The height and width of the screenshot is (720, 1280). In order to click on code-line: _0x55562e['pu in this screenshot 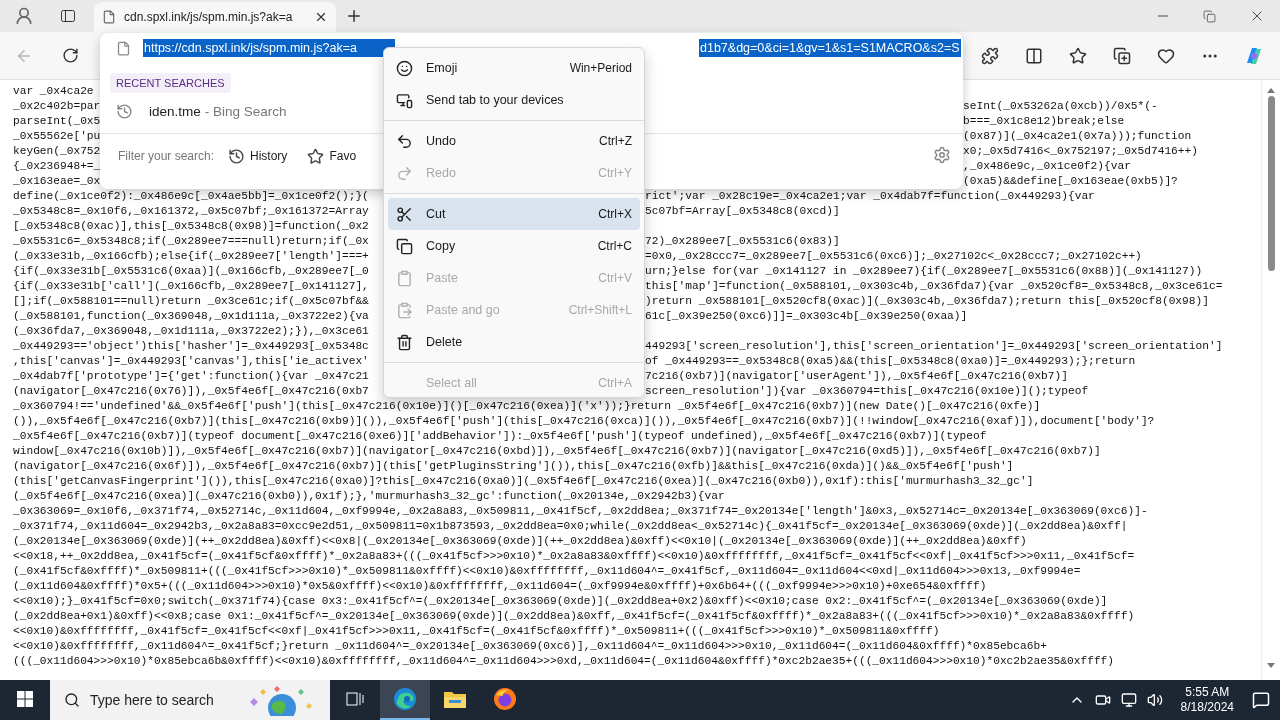, I will do `click(57, 136)`.